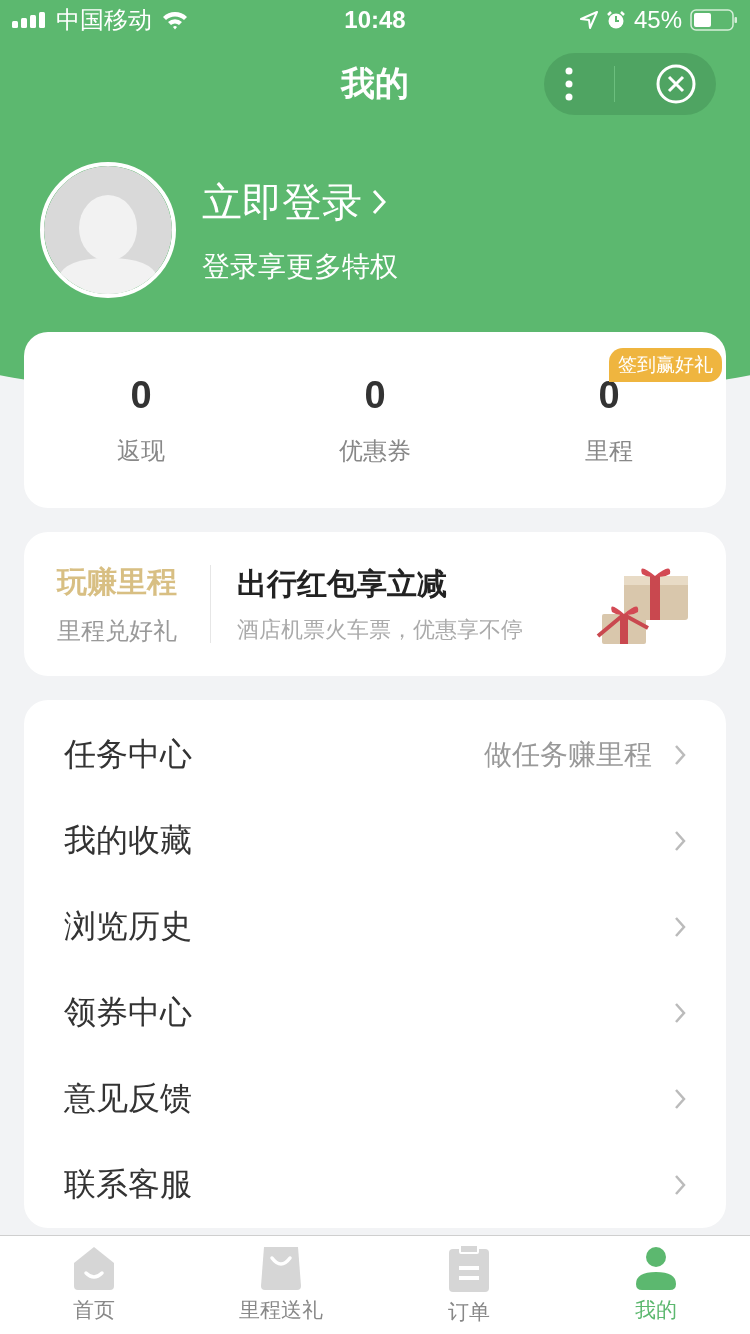 The width and height of the screenshot is (750, 1334). What do you see at coordinates (93, 1268) in the screenshot?
I see `house-icon` at bounding box center [93, 1268].